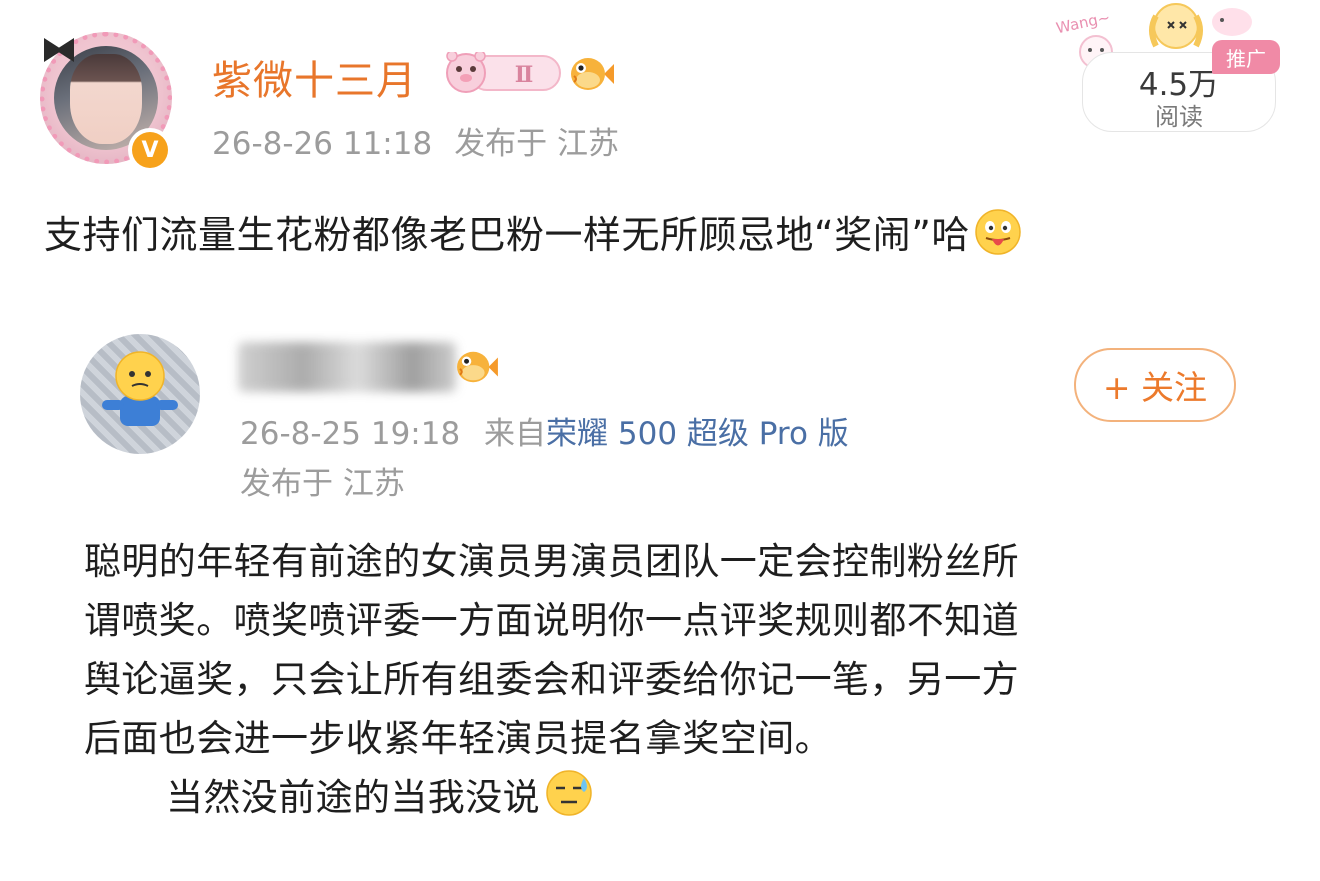 The image size is (1320, 881). What do you see at coordinates (1179, 117) in the screenshot?
I see `read-count-label: 阅读` at bounding box center [1179, 117].